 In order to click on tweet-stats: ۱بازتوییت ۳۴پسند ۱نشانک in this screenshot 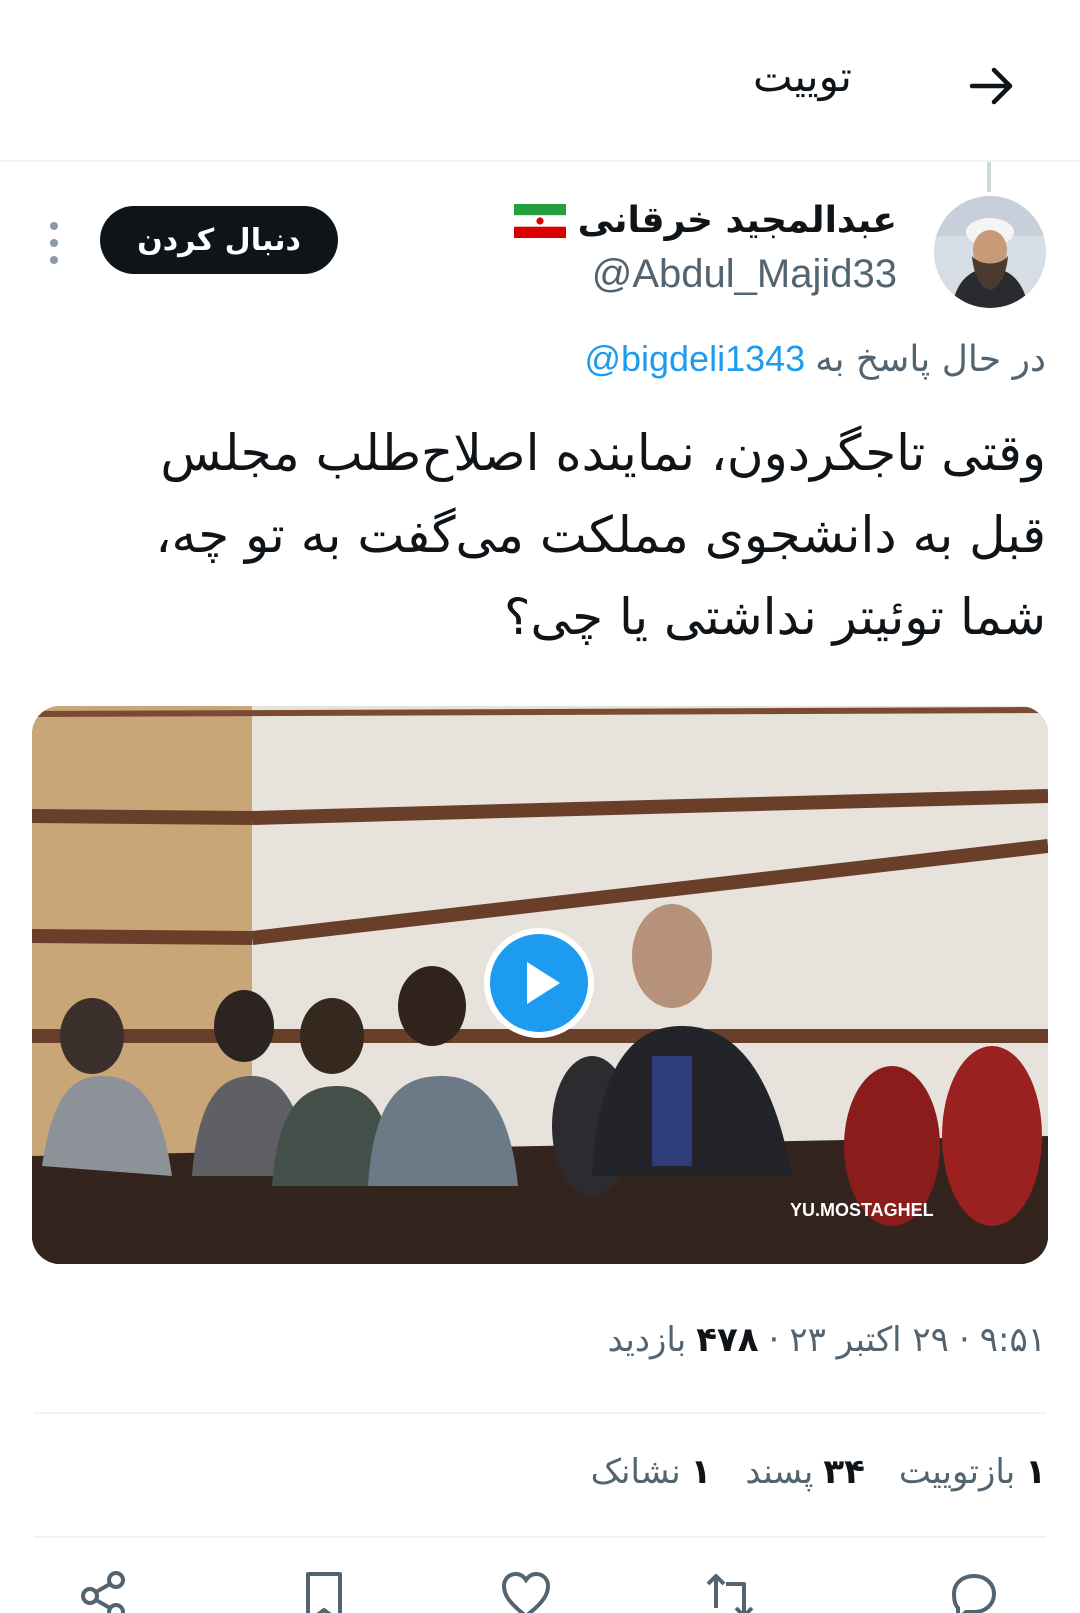, I will do `click(818, 1472)`.